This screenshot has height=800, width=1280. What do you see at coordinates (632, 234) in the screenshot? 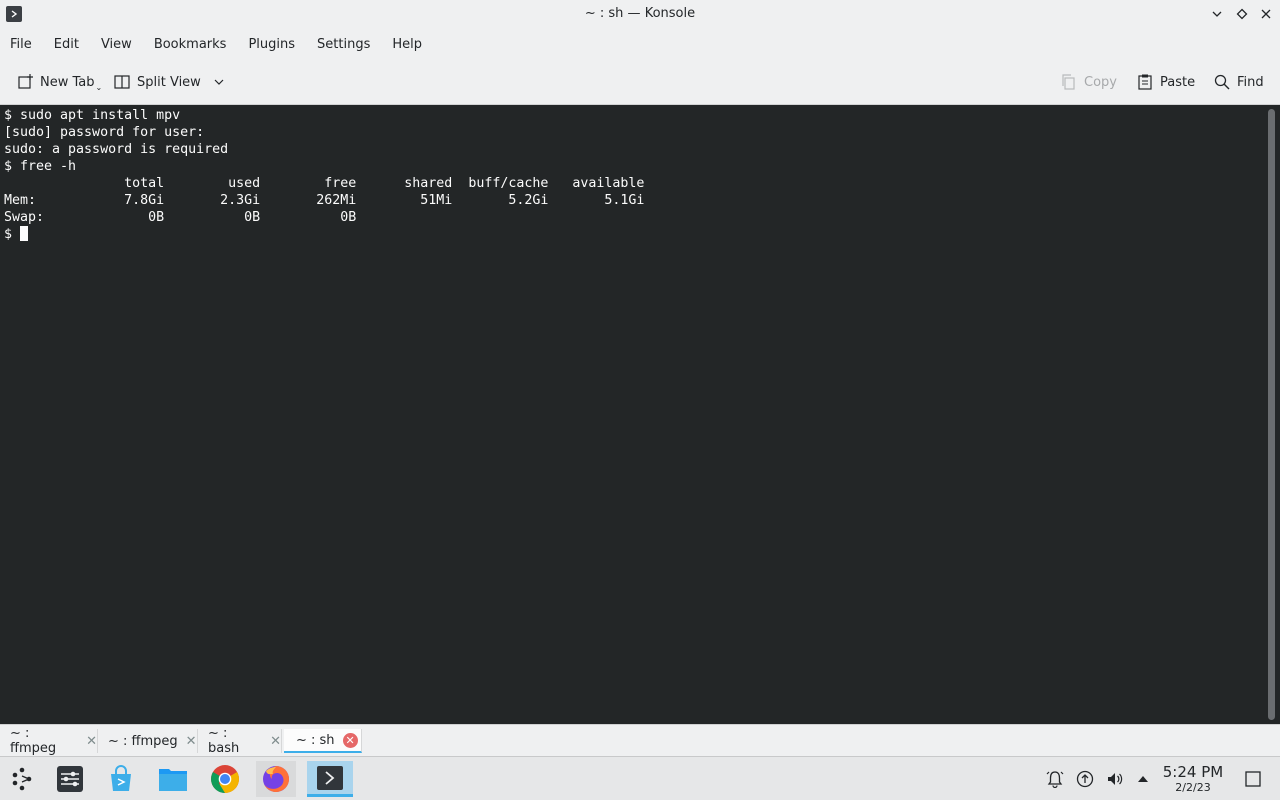
I see `terminal-prompt-line: $` at bounding box center [632, 234].